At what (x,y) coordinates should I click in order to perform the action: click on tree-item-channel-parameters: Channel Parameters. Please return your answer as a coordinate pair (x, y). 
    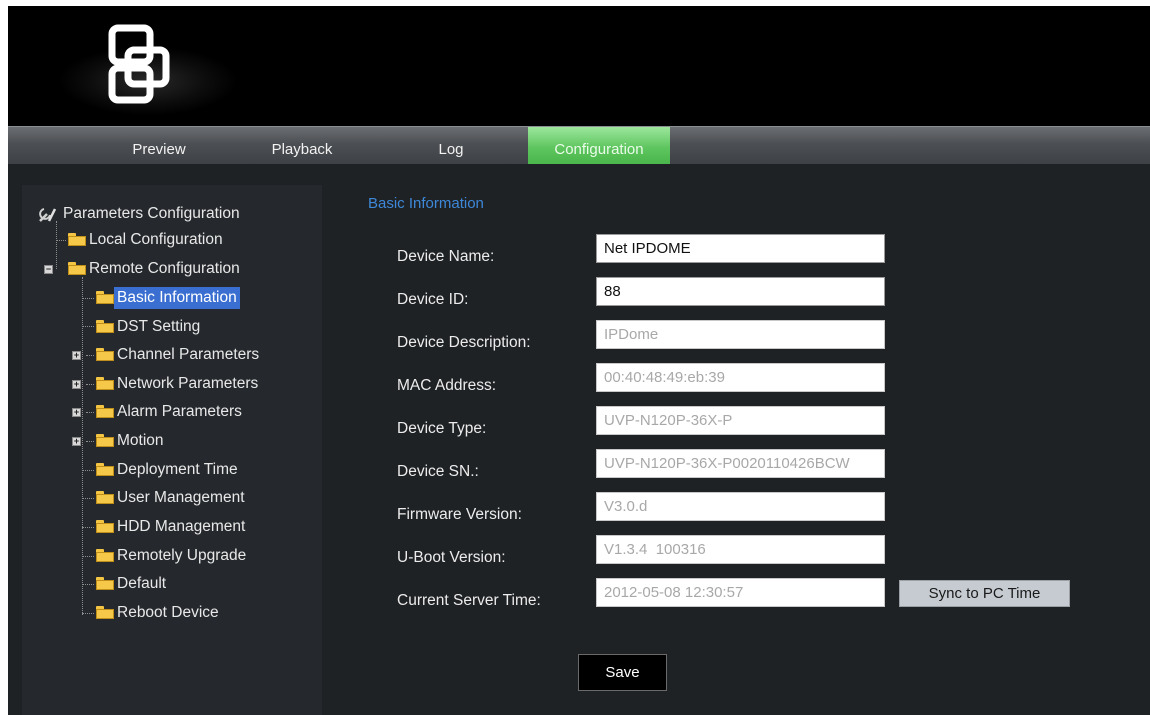
    Looking at the image, I should click on (188, 355).